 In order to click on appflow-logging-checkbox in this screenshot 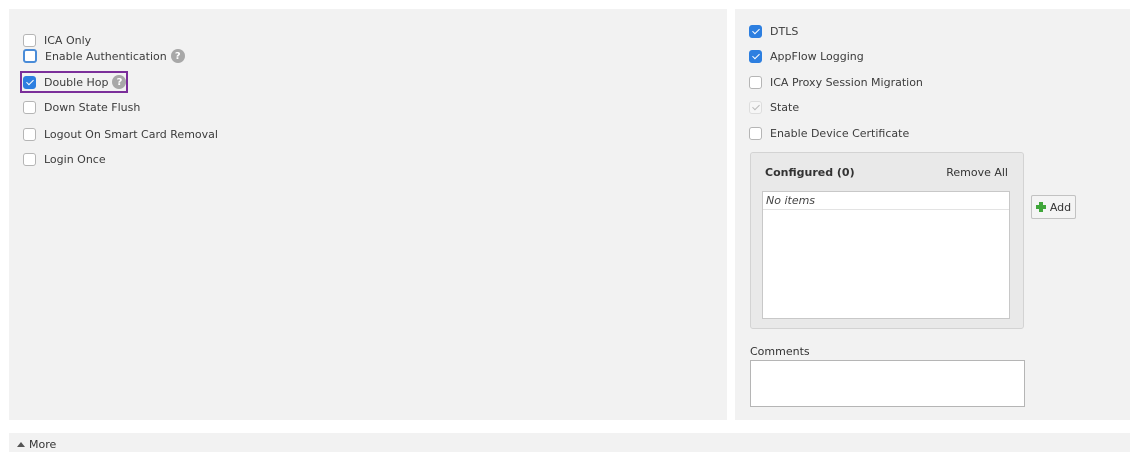, I will do `click(755, 56)`.